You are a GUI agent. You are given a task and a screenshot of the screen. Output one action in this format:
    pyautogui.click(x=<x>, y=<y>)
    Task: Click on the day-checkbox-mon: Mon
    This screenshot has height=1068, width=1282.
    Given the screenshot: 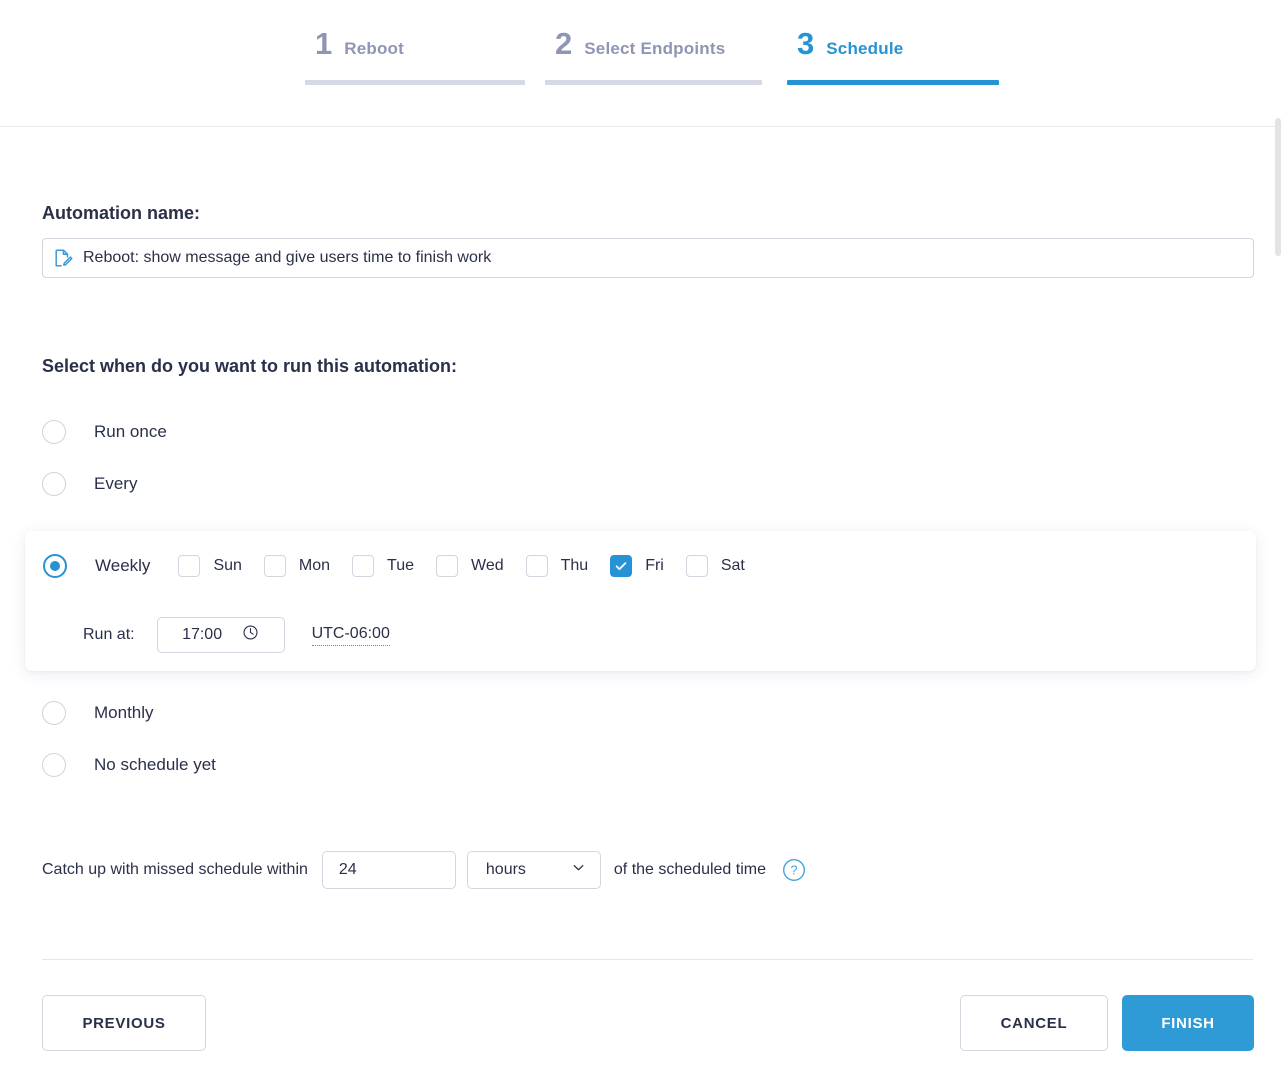 What is the action you would take?
    pyautogui.click(x=297, y=566)
    